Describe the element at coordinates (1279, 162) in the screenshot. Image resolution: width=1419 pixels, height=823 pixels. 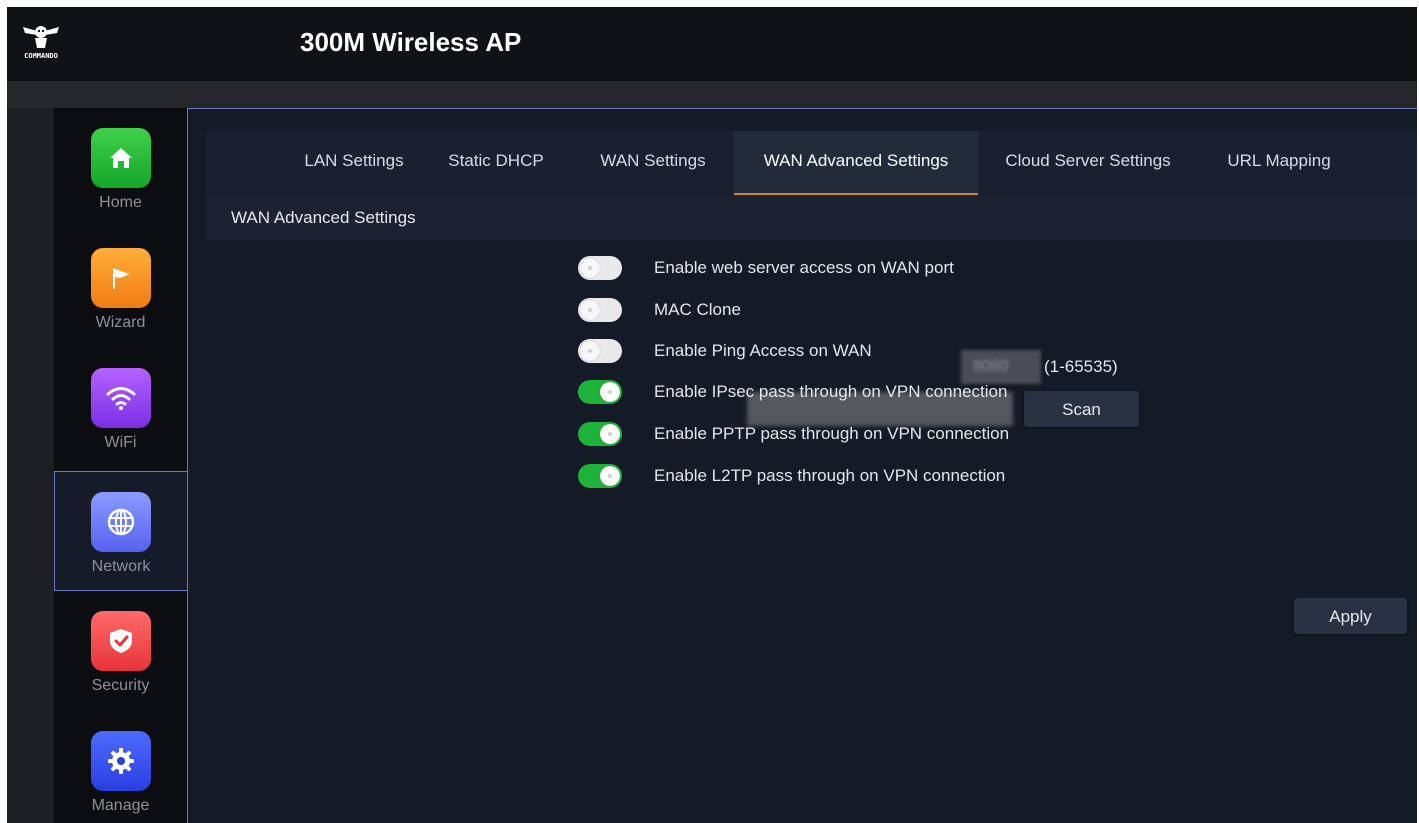
I see `tab-url-mapping: URL Mapping` at that location.